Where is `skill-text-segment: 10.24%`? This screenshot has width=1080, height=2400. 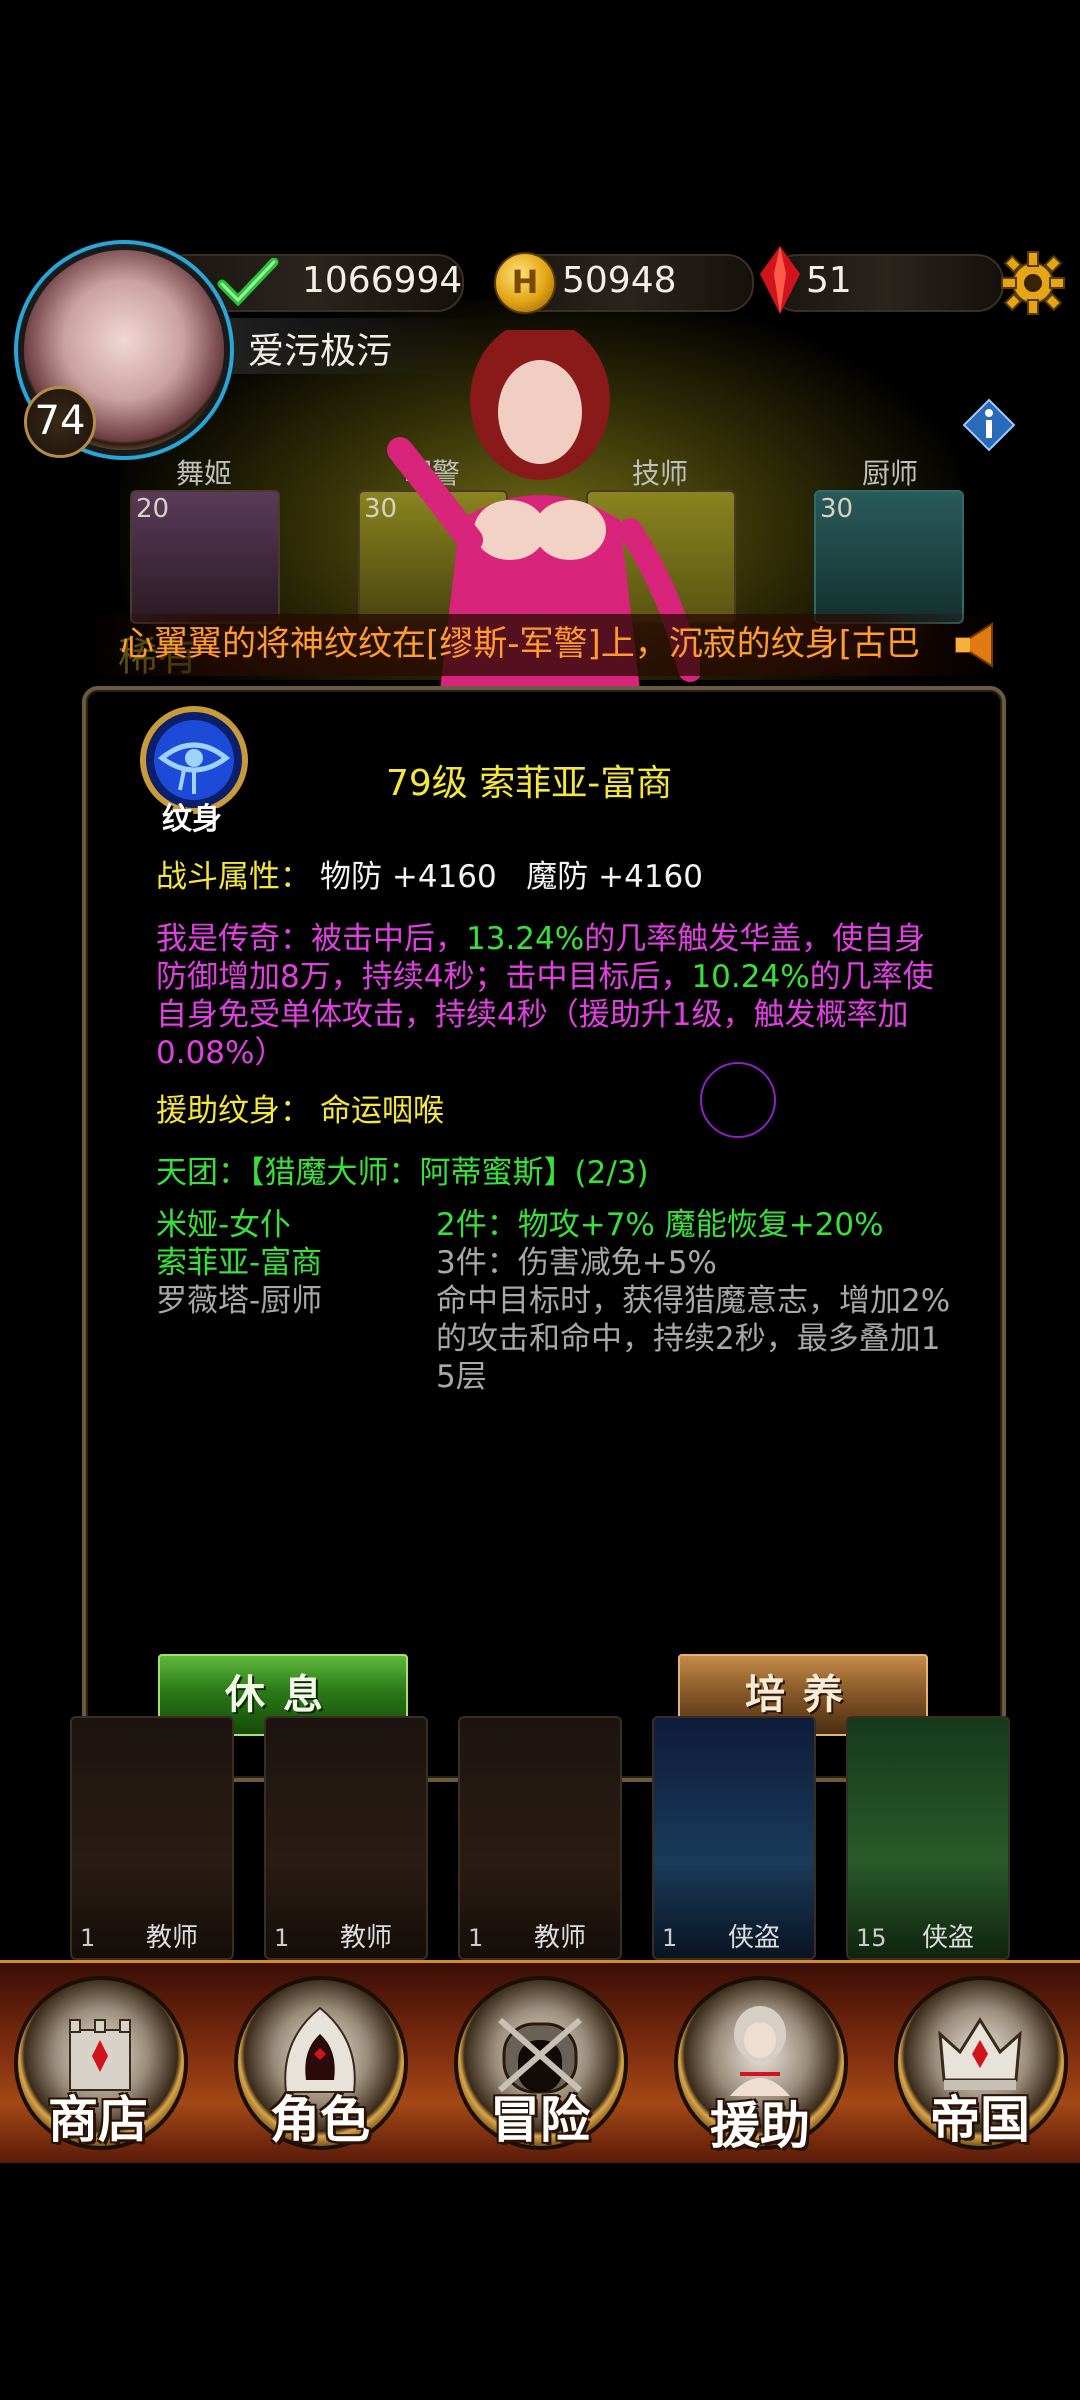
skill-text-segment: 10.24% is located at coordinates (750, 977).